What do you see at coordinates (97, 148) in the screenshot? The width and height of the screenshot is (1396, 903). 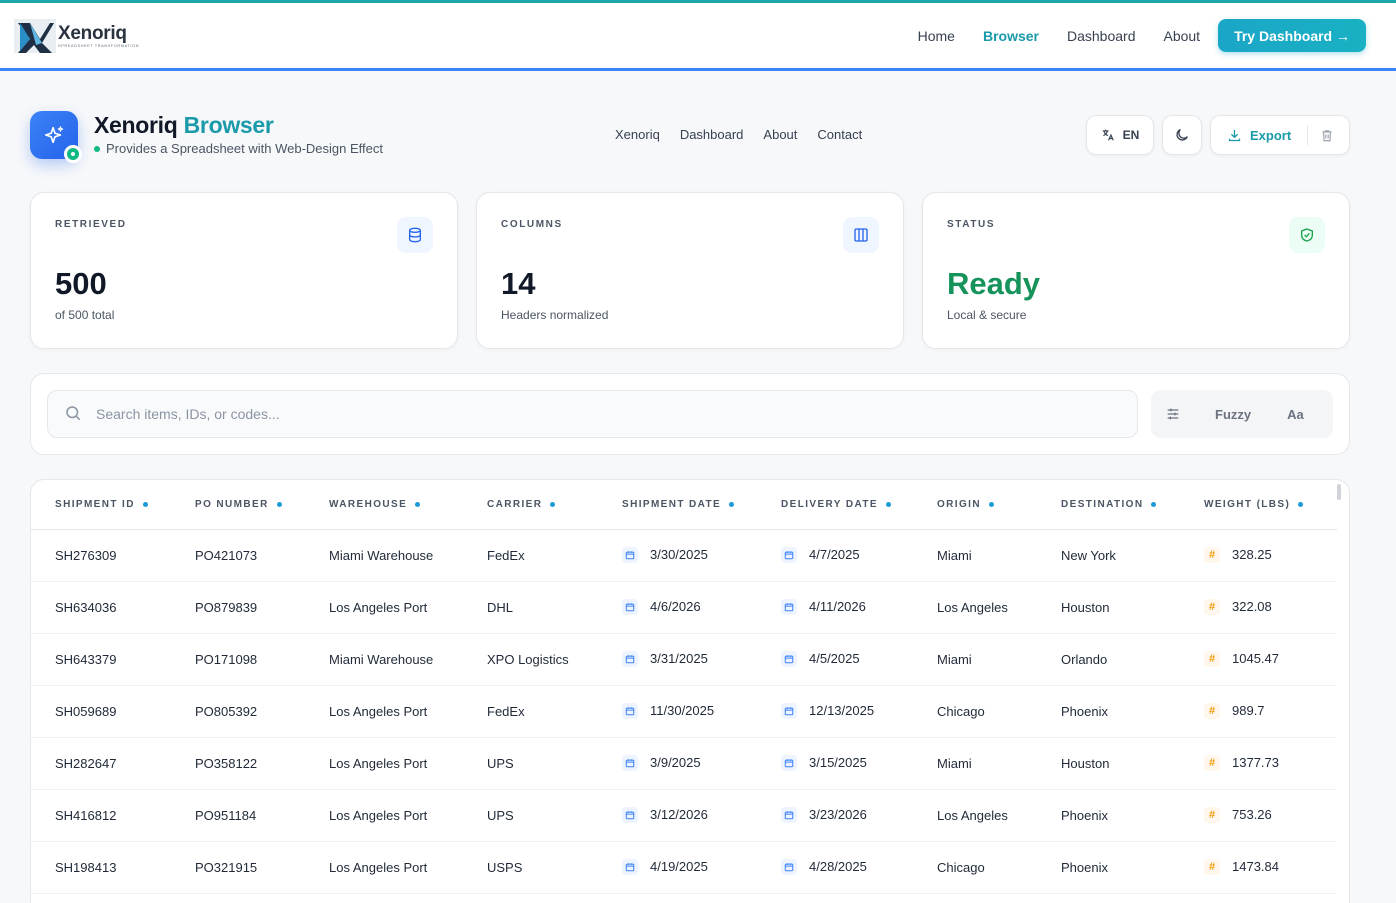 I see `status-dot-icon` at bounding box center [97, 148].